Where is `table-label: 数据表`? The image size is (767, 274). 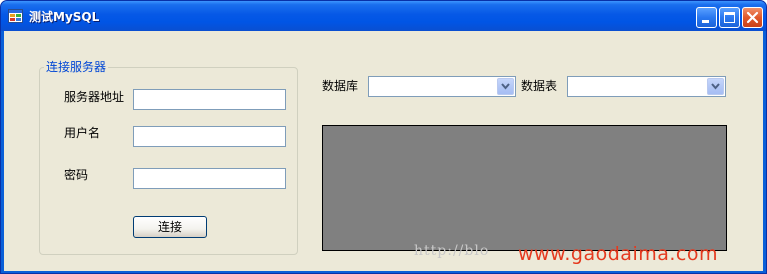
table-label: 数据表 is located at coordinates (539, 86).